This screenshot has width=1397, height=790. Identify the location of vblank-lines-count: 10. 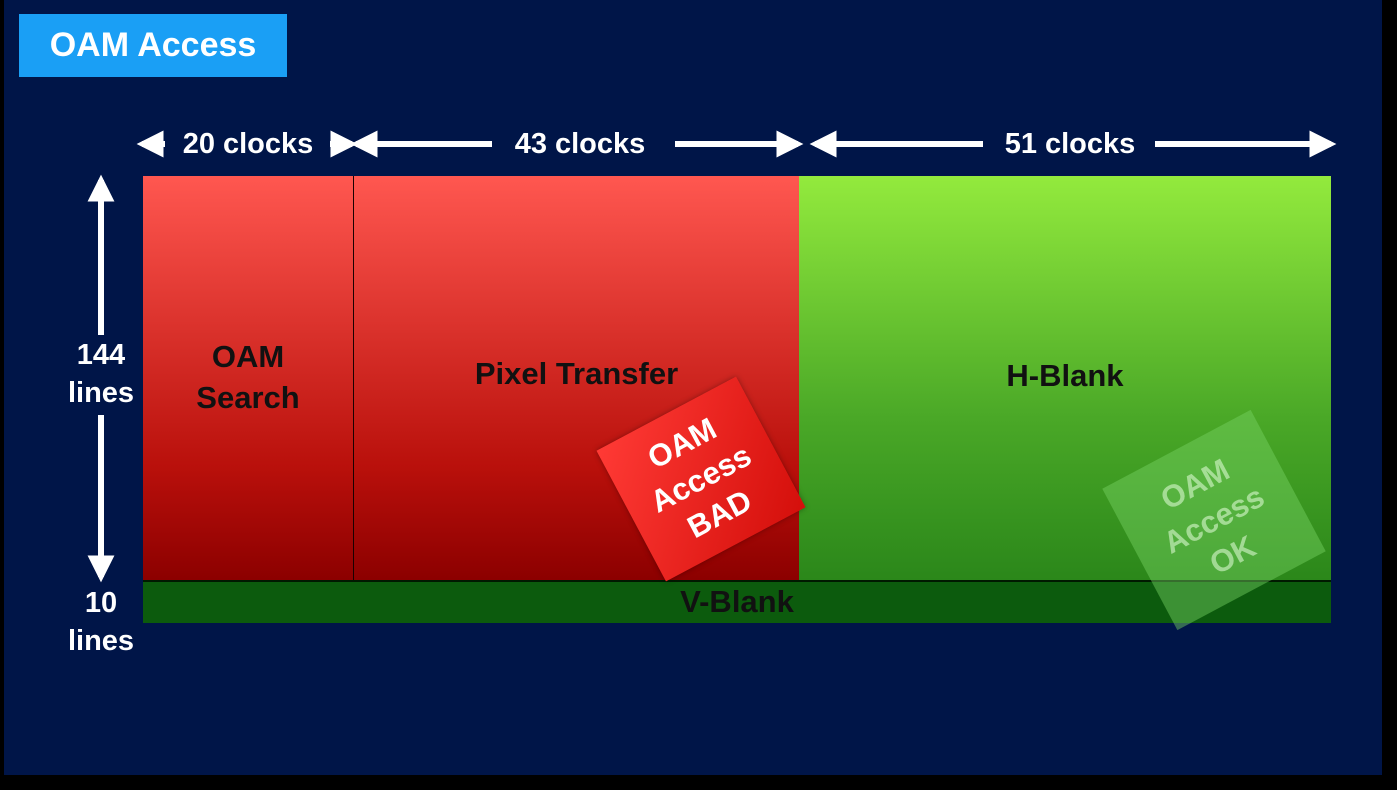
(101, 603).